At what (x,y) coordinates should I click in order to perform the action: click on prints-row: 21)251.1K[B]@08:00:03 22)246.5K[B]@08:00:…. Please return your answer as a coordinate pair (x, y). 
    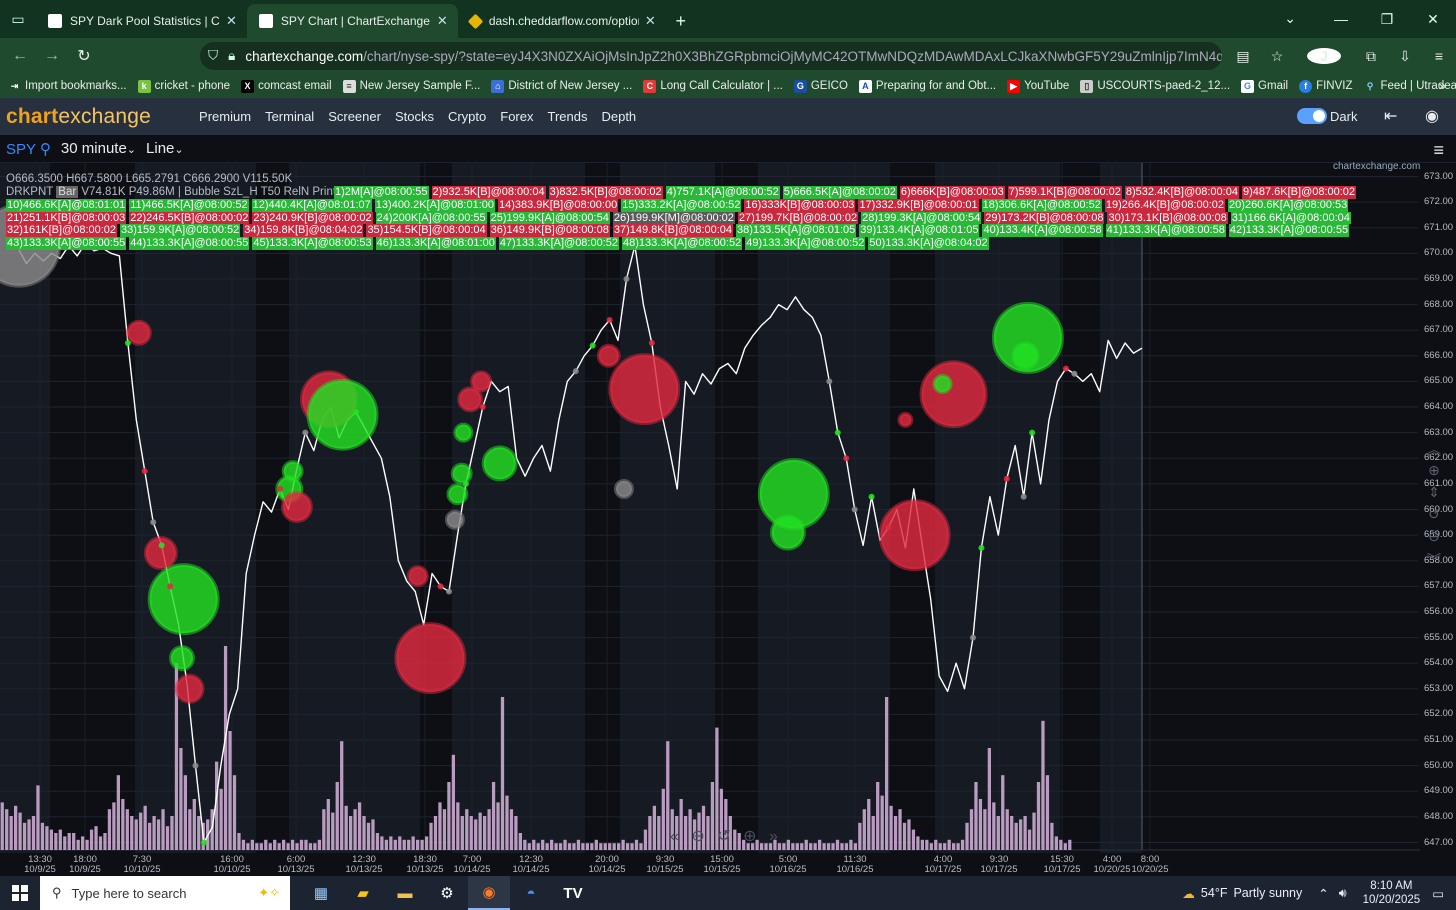
    Looking at the image, I should click on (680, 218).